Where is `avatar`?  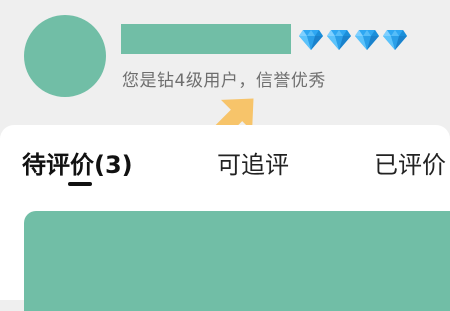
avatar is located at coordinates (65, 56).